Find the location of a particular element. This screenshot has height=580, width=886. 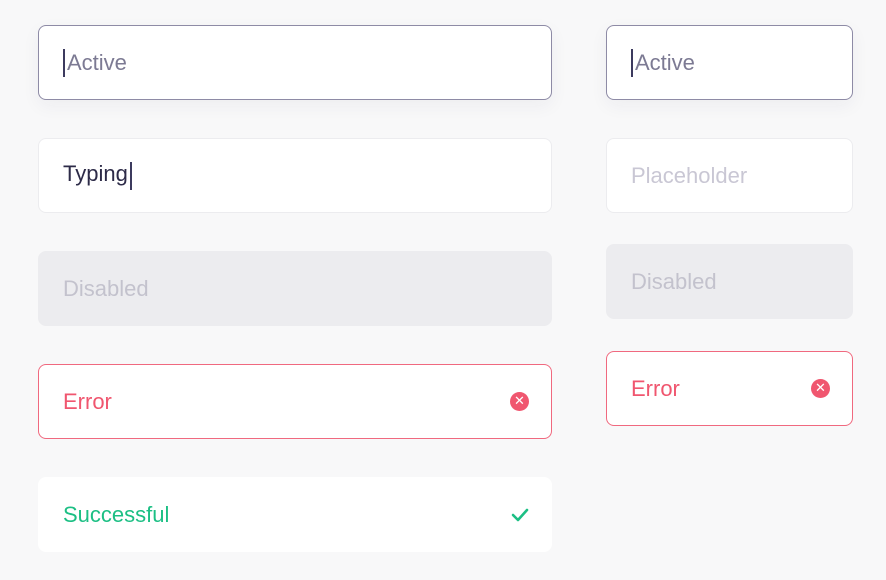

error-input-text: Error is located at coordinates (87, 401).